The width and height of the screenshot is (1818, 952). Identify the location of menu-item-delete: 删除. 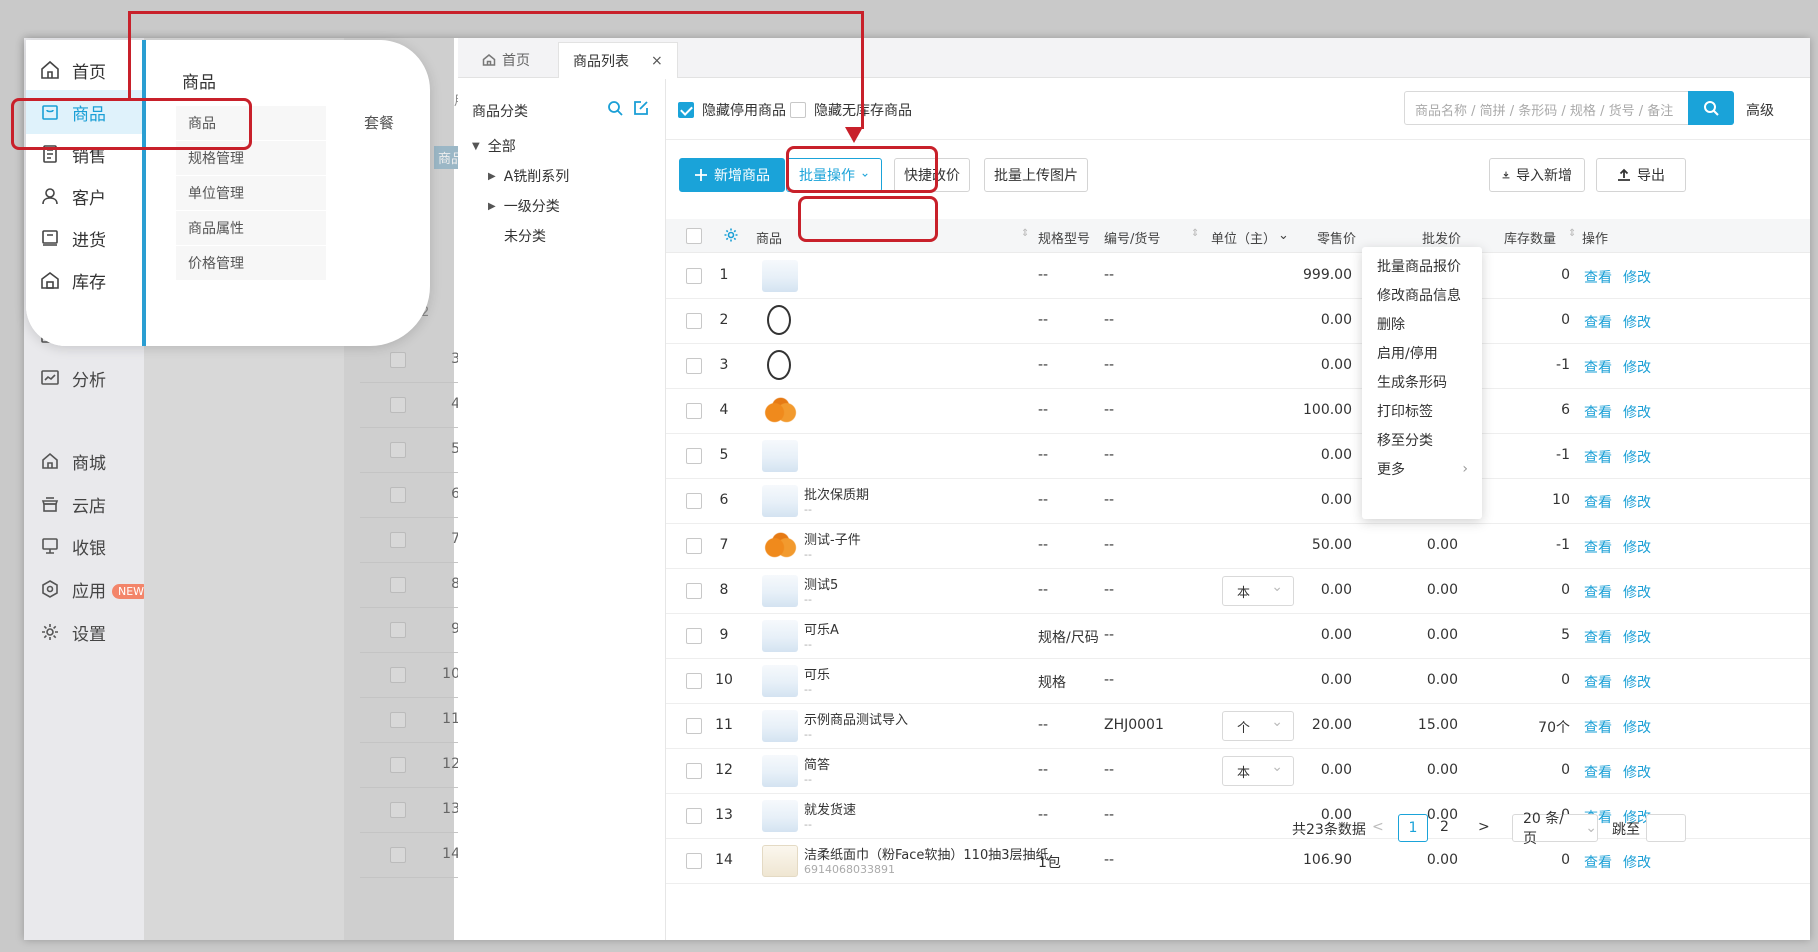
(1422, 324).